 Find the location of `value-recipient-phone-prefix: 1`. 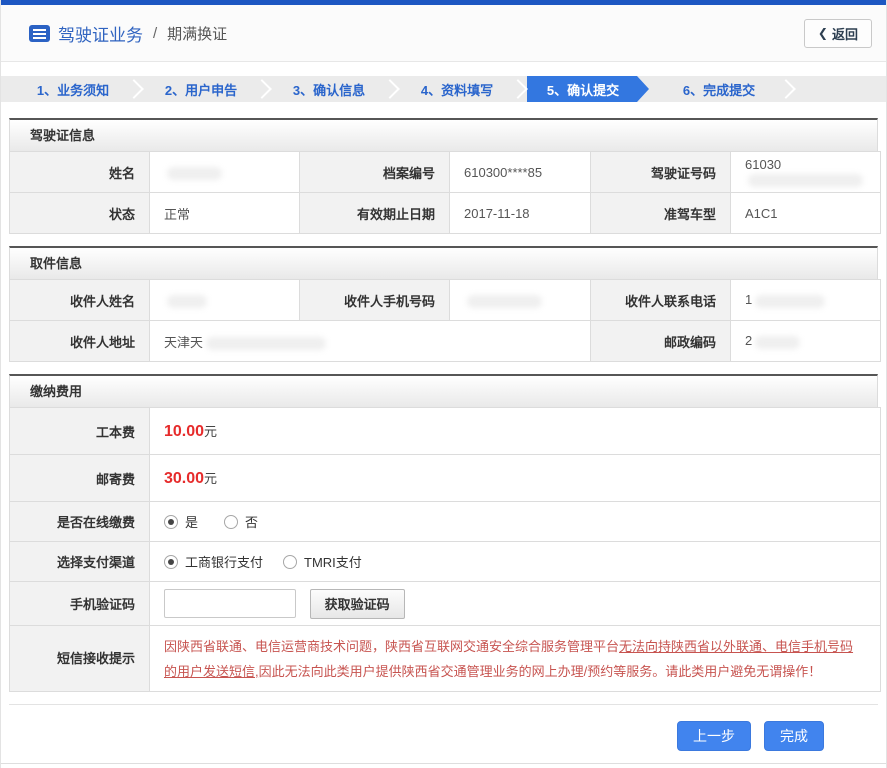

value-recipient-phone-prefix: 1 is located at coordinates (749, 300).